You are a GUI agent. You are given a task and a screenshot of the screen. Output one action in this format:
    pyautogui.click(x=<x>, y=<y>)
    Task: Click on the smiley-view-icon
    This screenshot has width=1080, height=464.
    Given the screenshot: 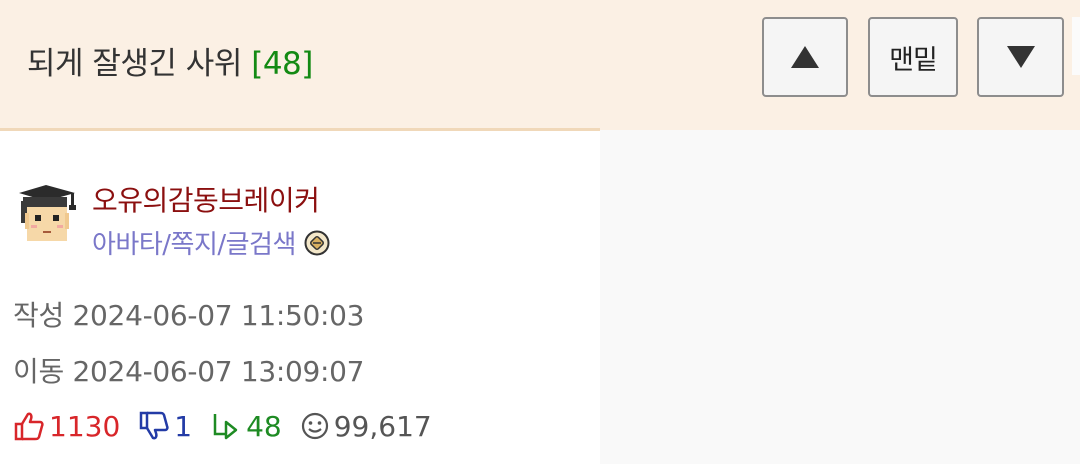 What is the action you would take?
    pyautogui.click(x=314, y=426)
    